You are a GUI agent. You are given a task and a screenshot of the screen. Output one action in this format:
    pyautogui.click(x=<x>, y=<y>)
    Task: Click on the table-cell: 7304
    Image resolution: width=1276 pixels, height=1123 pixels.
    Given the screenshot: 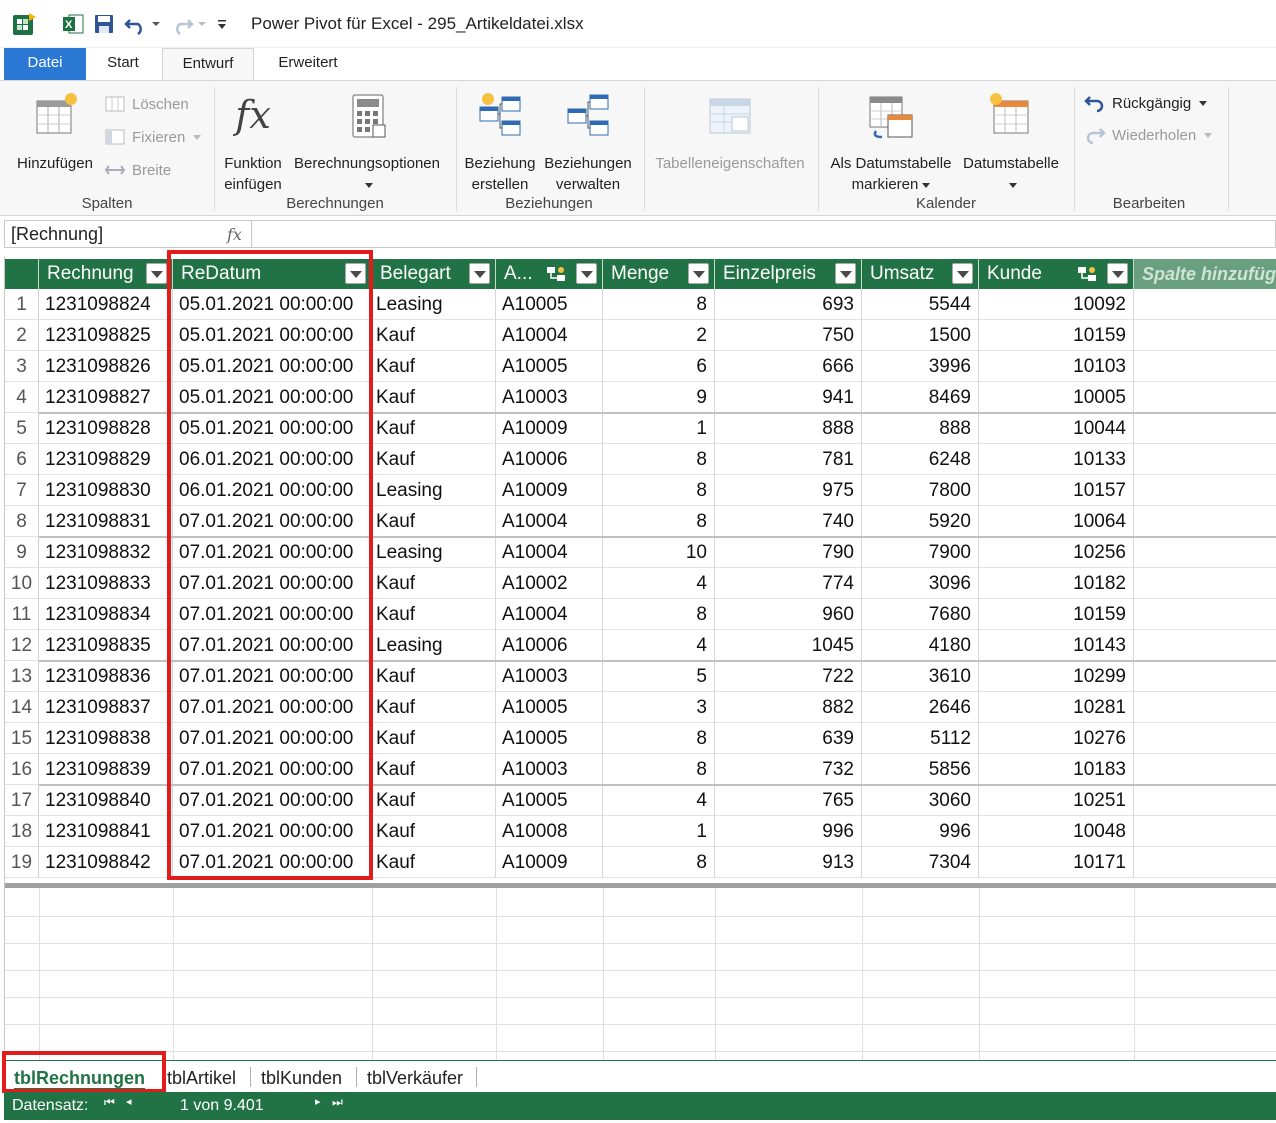 What is the action you would take?
    pyautogui.click(x=920, y=862)
    